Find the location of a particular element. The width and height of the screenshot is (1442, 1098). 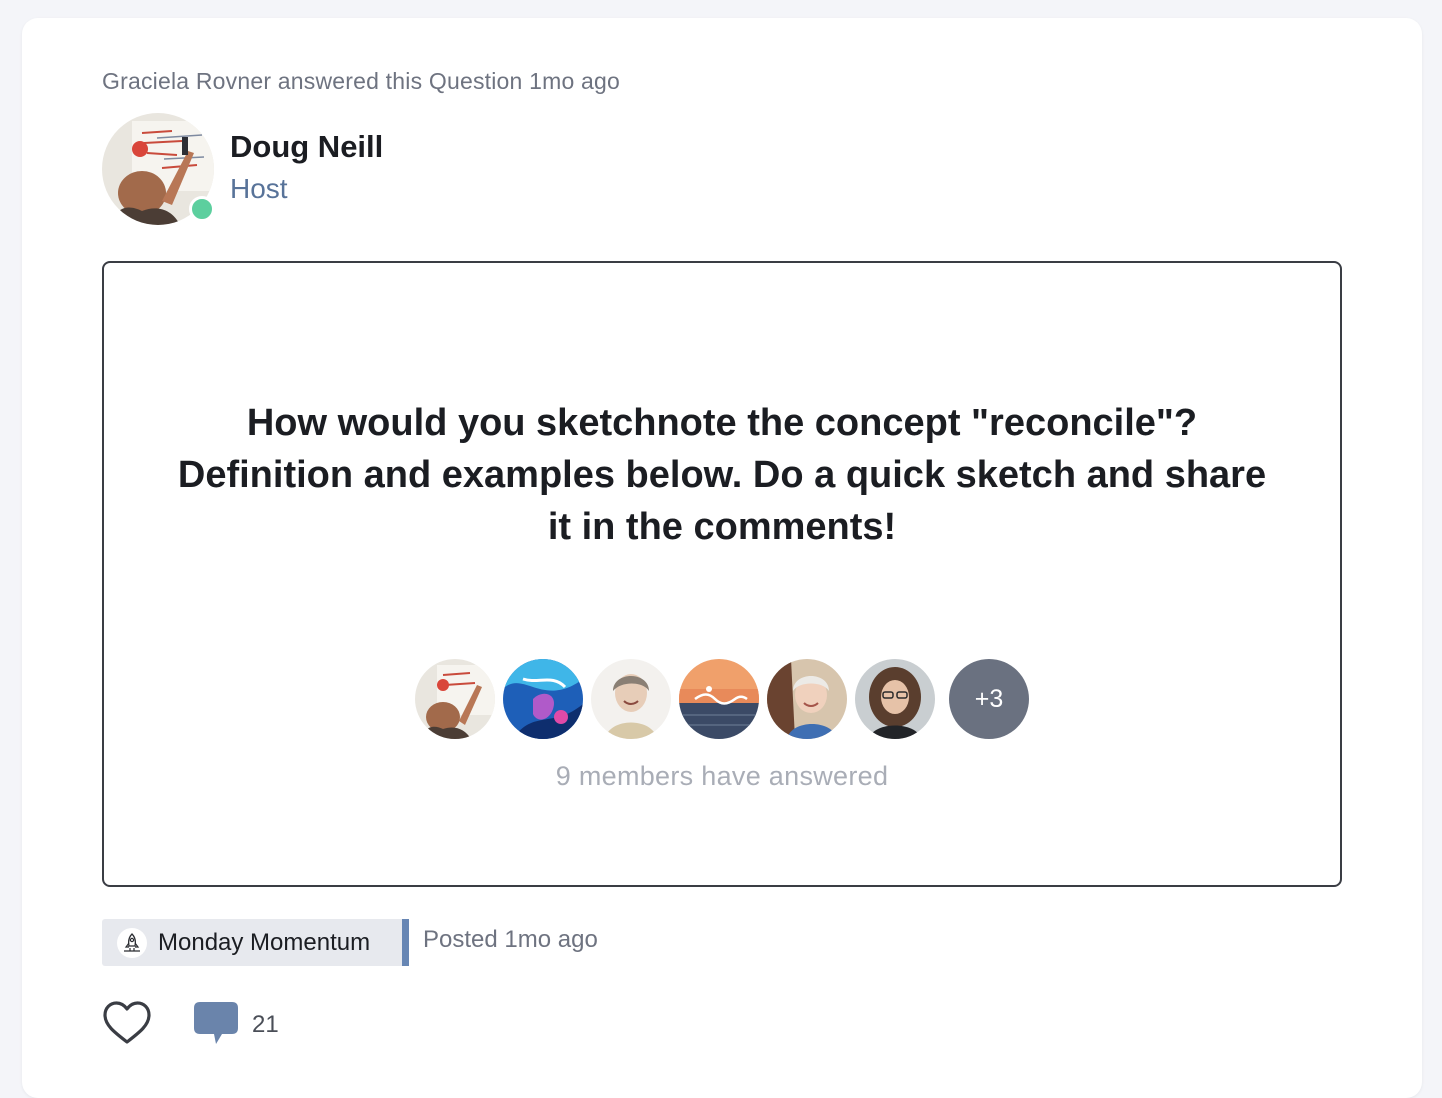

space-tag: Monday Momentum is located at coordinates (255, 942).